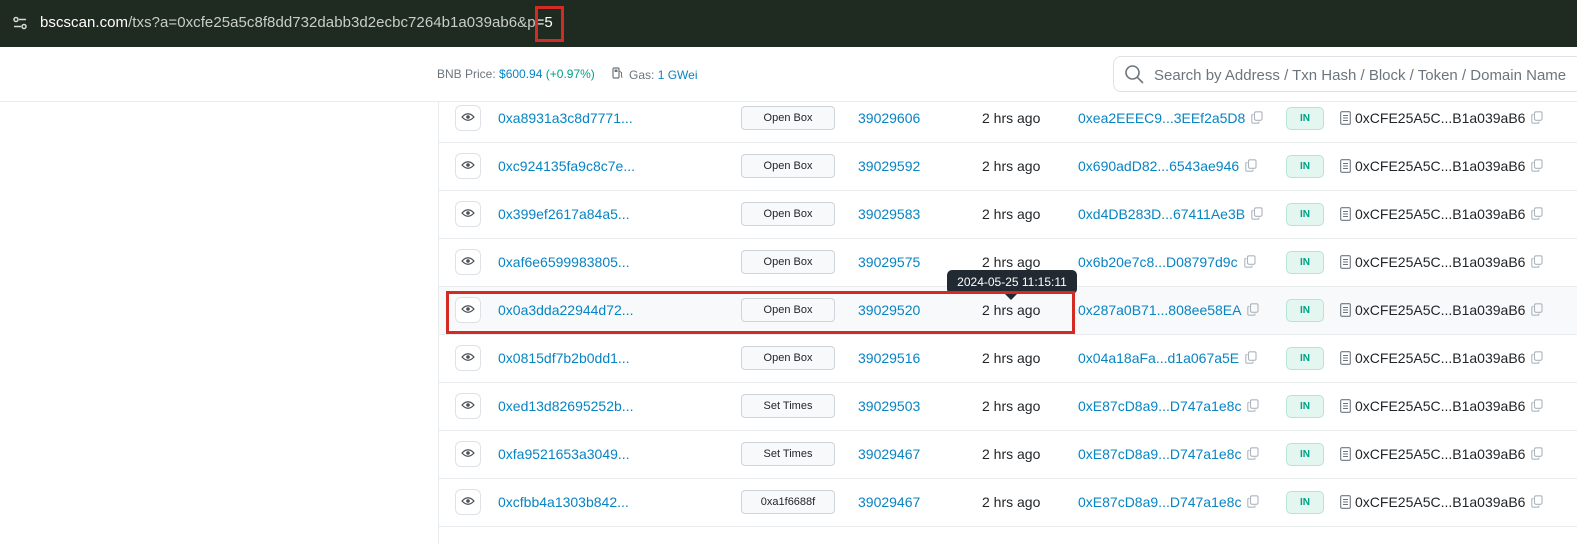 The height and width of the screenshot is (544, 1577). What do you see at coordinates (788, 74) in the screenshot?
I see `page-header: BNB Price: $600.94 (+0.97%) Gas: 1 GWei` at bounding box center [788, 74].